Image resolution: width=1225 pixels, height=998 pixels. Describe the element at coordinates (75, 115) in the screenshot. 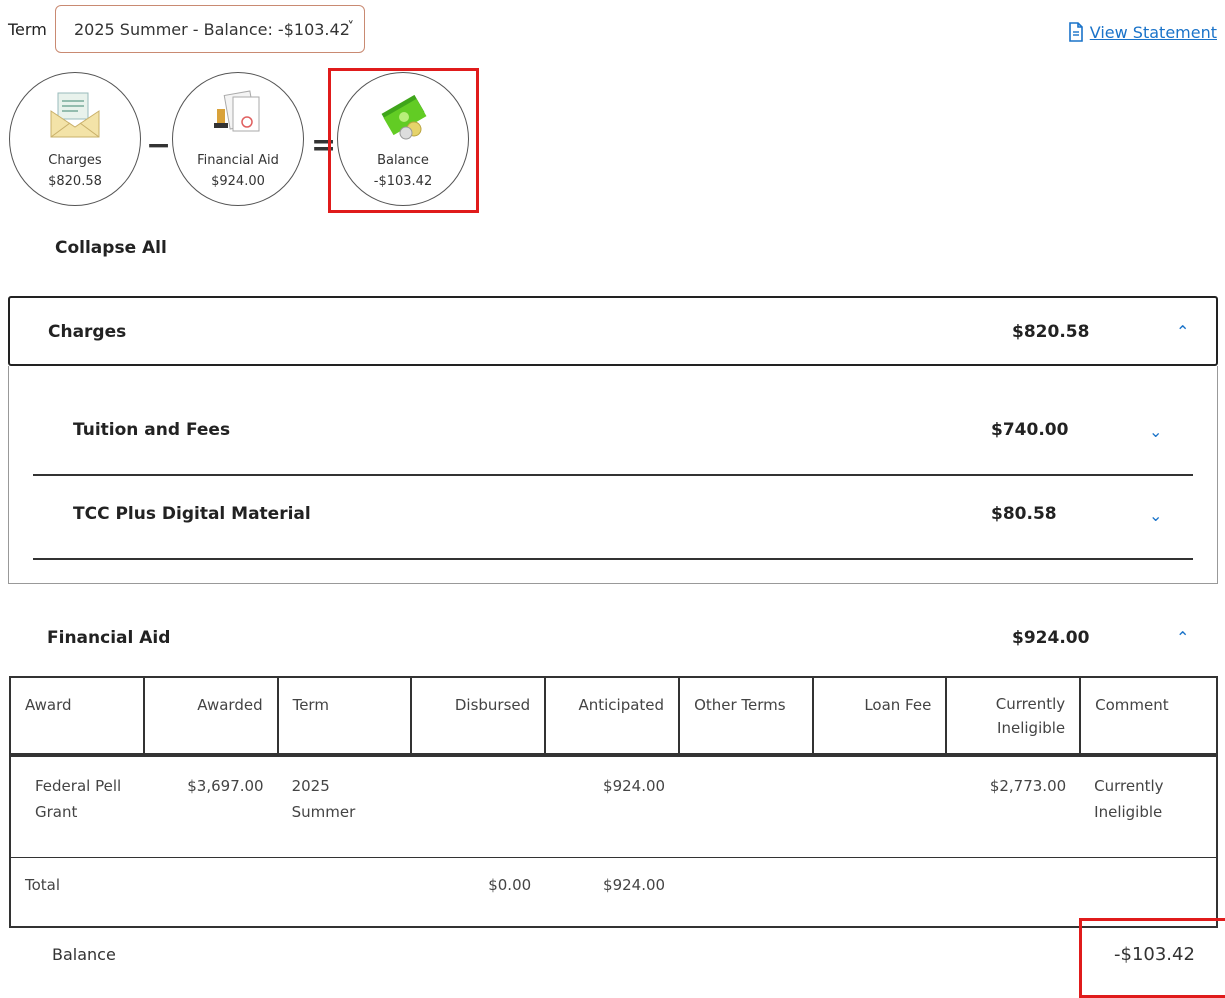

I see `envelope-bill-icon` at that location.